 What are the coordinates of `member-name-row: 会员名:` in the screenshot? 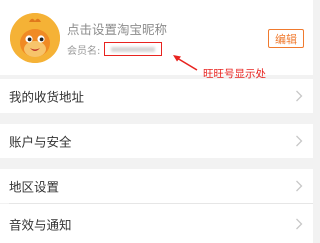 It's located at (115, 49).